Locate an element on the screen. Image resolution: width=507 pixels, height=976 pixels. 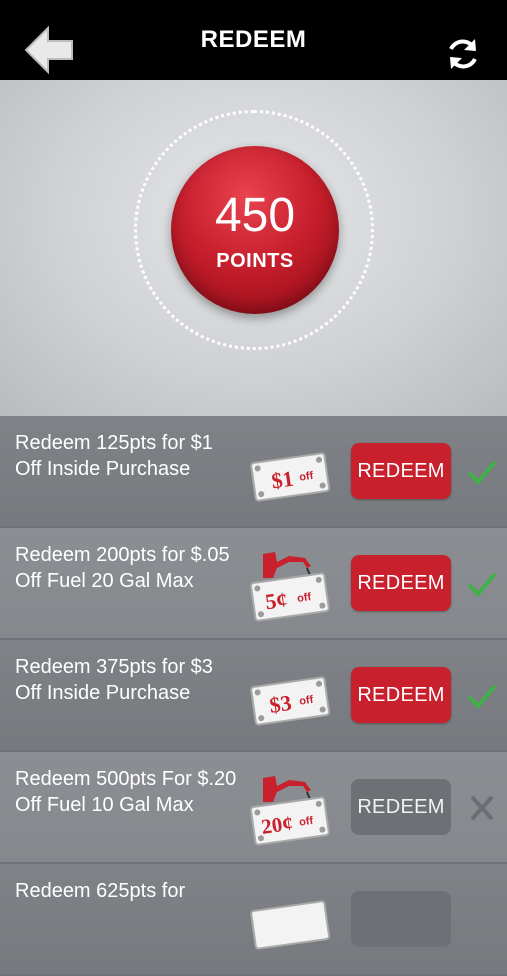
points-label: POINTS is located at coordinates (255, 260).